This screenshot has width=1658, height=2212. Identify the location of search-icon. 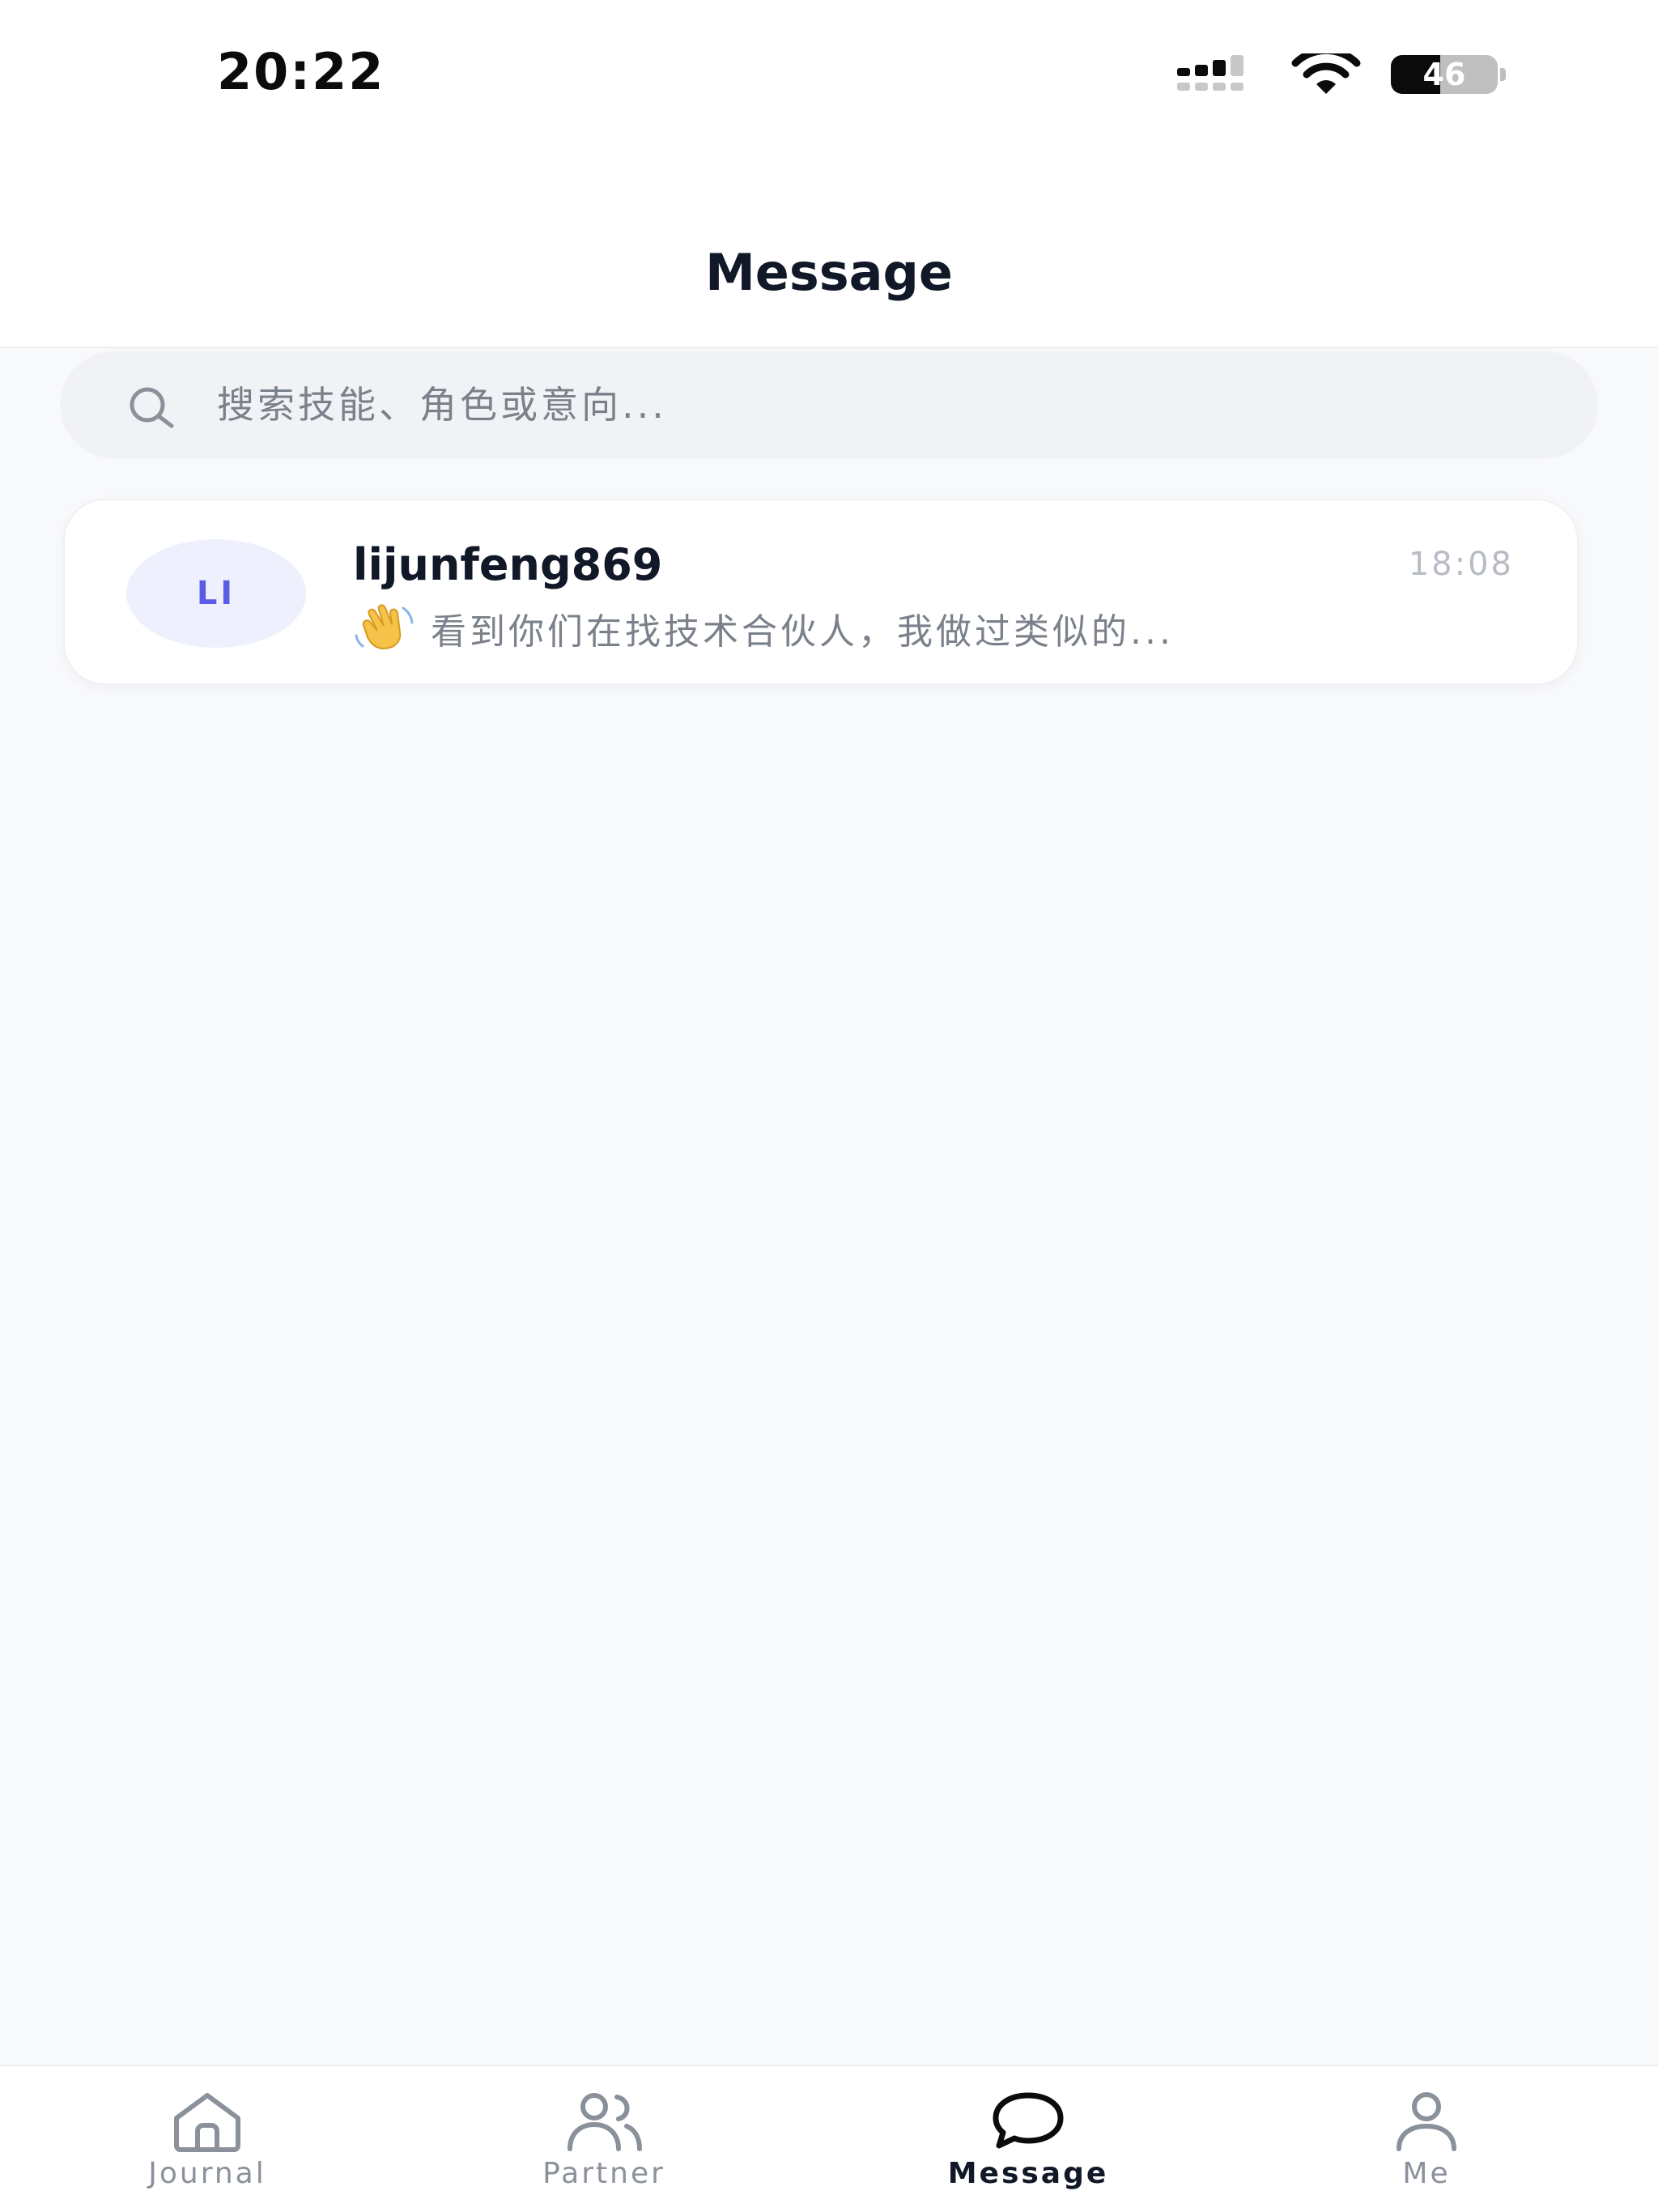
(152, 408).